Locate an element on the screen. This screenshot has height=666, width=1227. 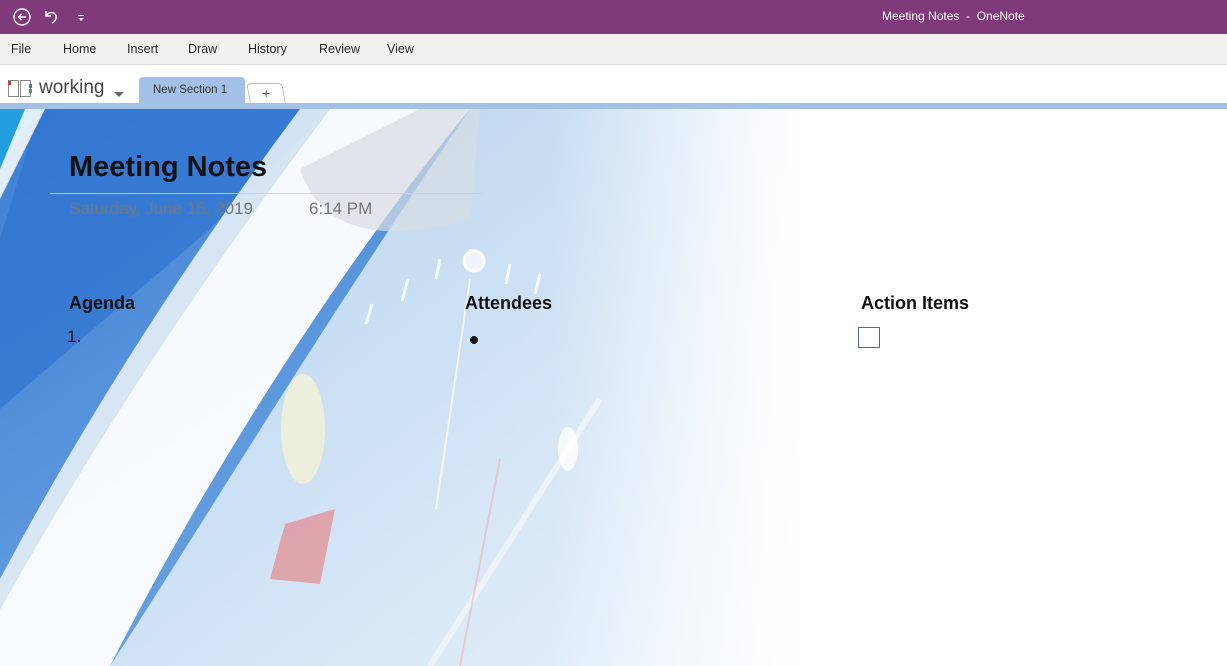
chevron-down-icon is located at coordinates (119, 91).